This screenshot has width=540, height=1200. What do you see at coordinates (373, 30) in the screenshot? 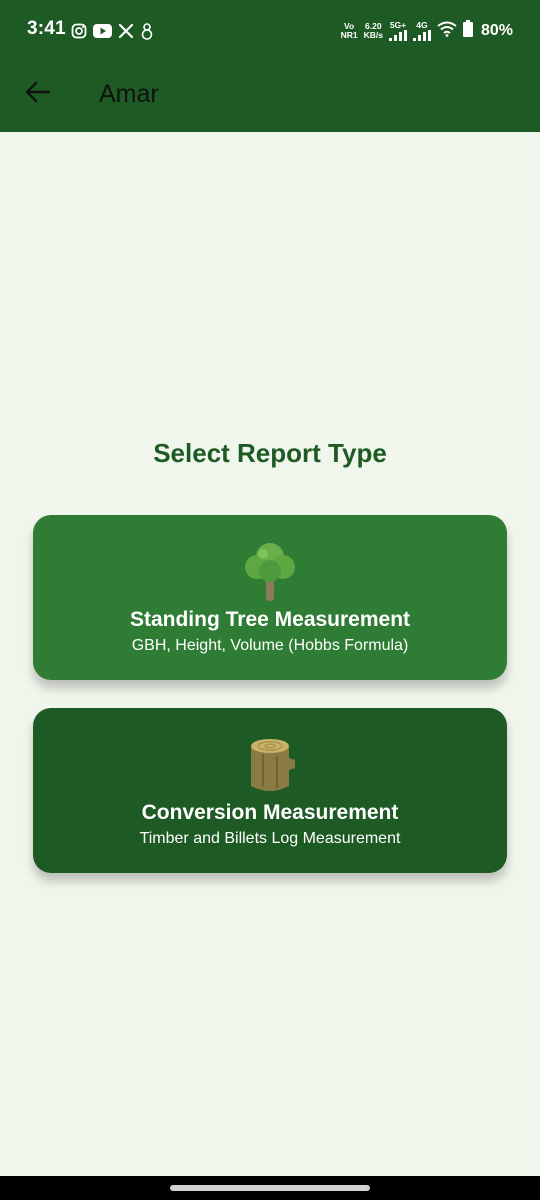
I see `network-speed: 6.20 KB/s` at bounding box center [373, 30].